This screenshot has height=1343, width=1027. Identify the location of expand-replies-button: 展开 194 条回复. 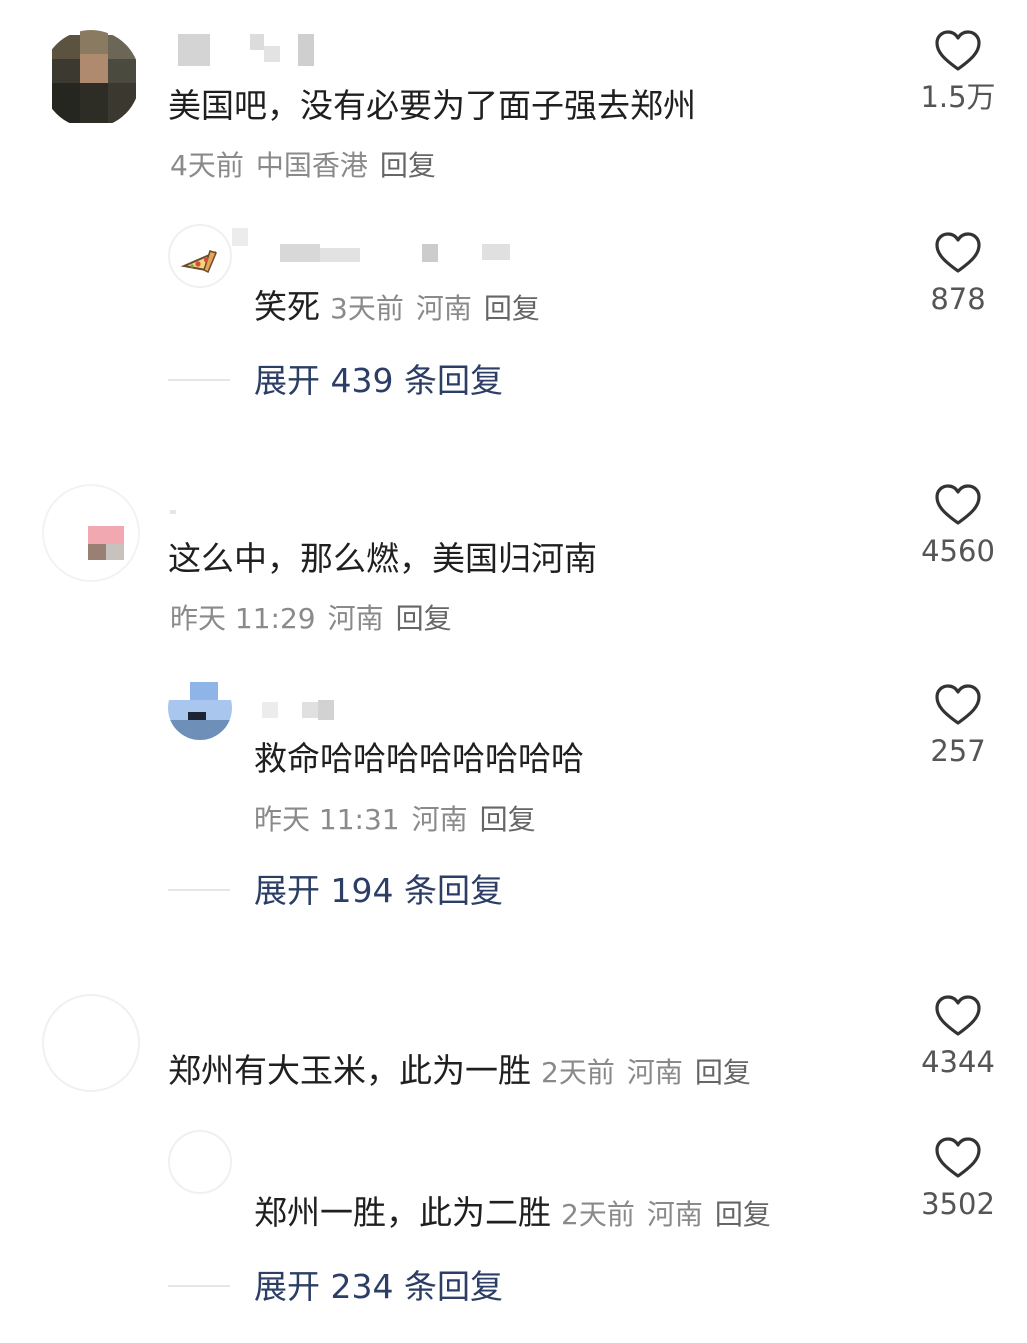
(378, 890).